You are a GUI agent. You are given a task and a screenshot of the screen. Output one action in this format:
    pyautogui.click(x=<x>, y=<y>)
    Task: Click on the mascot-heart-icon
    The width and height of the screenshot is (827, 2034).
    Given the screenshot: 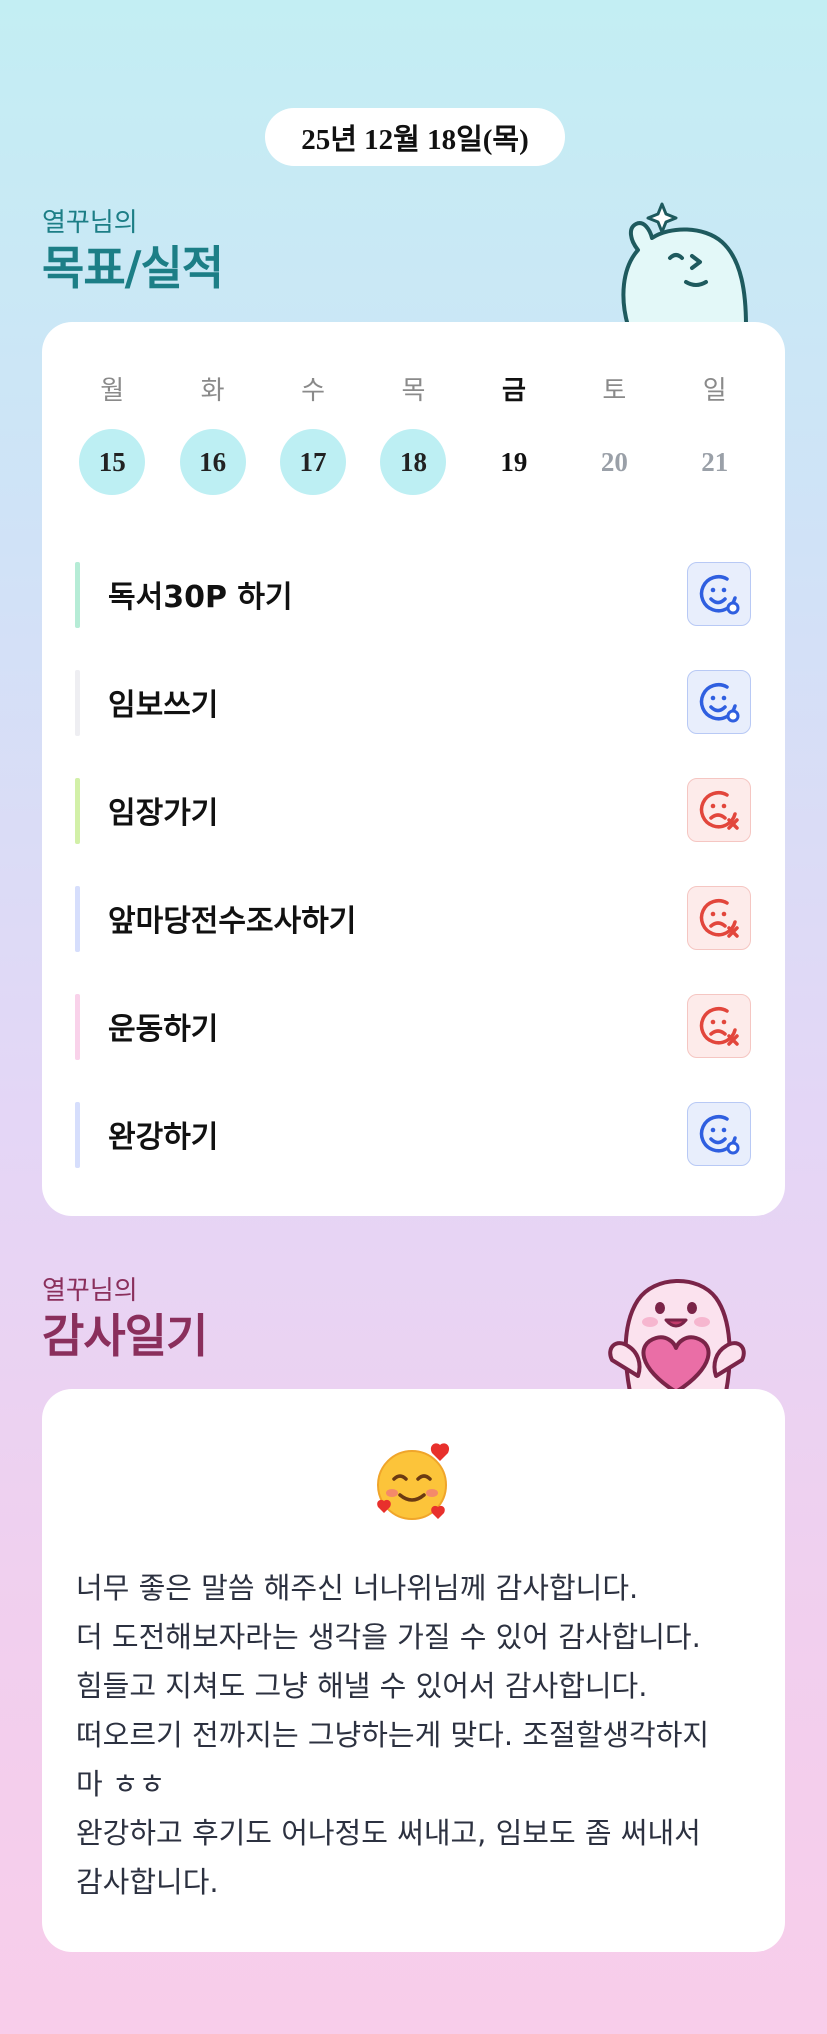 What is the action you would take?
    pyautogui.click(x=677, y=1335)
    